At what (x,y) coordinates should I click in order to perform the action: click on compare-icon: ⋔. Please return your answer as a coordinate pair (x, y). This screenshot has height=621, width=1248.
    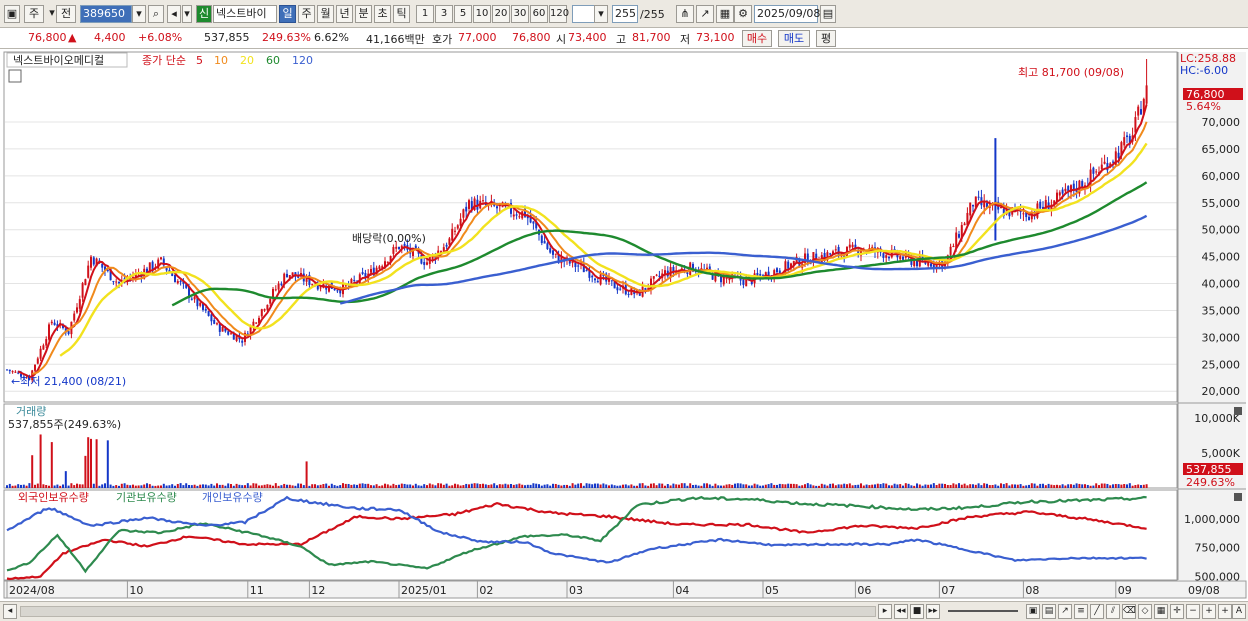
    Looking at the image, I should click on (685, 14).